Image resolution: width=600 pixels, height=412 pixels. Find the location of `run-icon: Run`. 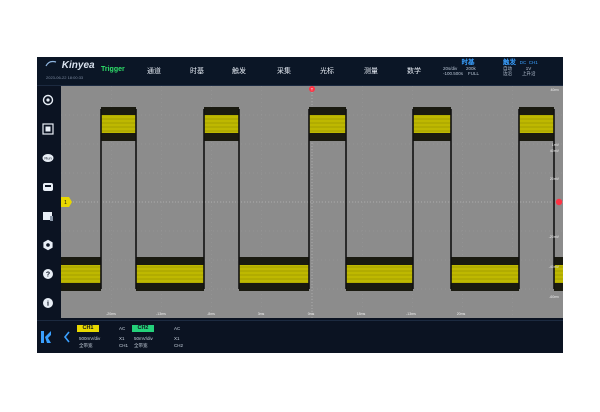

run-icon: Run is located at coordinates (48, 158).